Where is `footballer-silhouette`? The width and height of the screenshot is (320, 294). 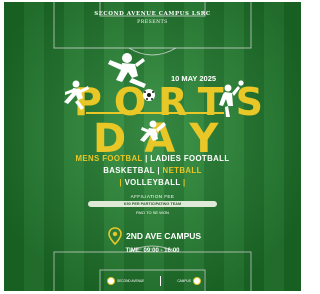
footballer-silhouette is located at coordinates (127, 70).